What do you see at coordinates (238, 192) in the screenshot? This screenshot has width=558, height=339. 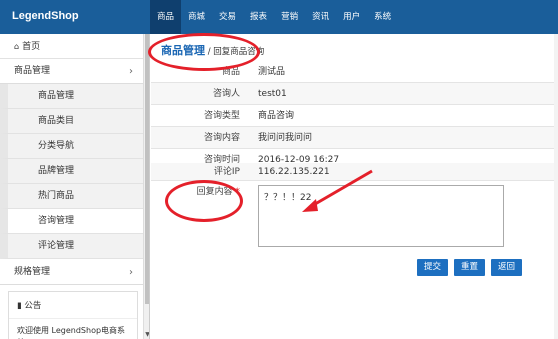 I see `required-mark: *` at bounding box center [238, 192].